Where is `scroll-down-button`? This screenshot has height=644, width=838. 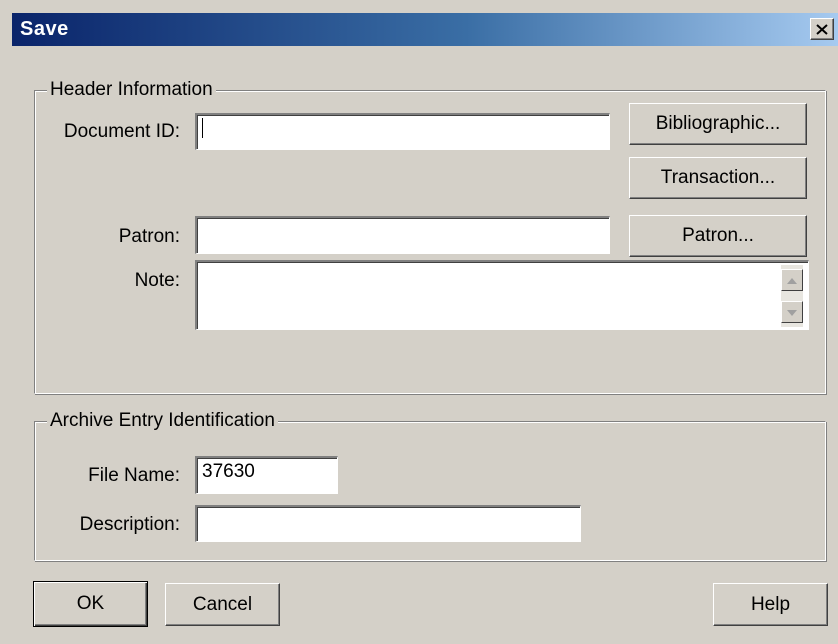 scroll-down-button is located at coordinates (792, 312).